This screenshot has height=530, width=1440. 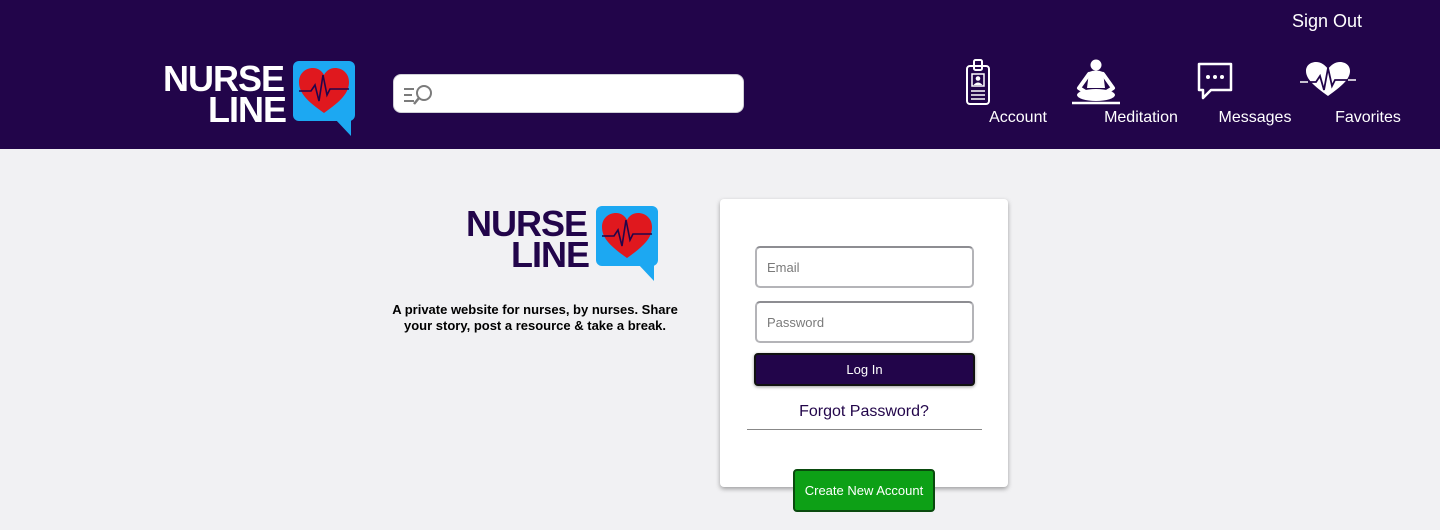 I want to click on email-field, so click(x=864, y=267).